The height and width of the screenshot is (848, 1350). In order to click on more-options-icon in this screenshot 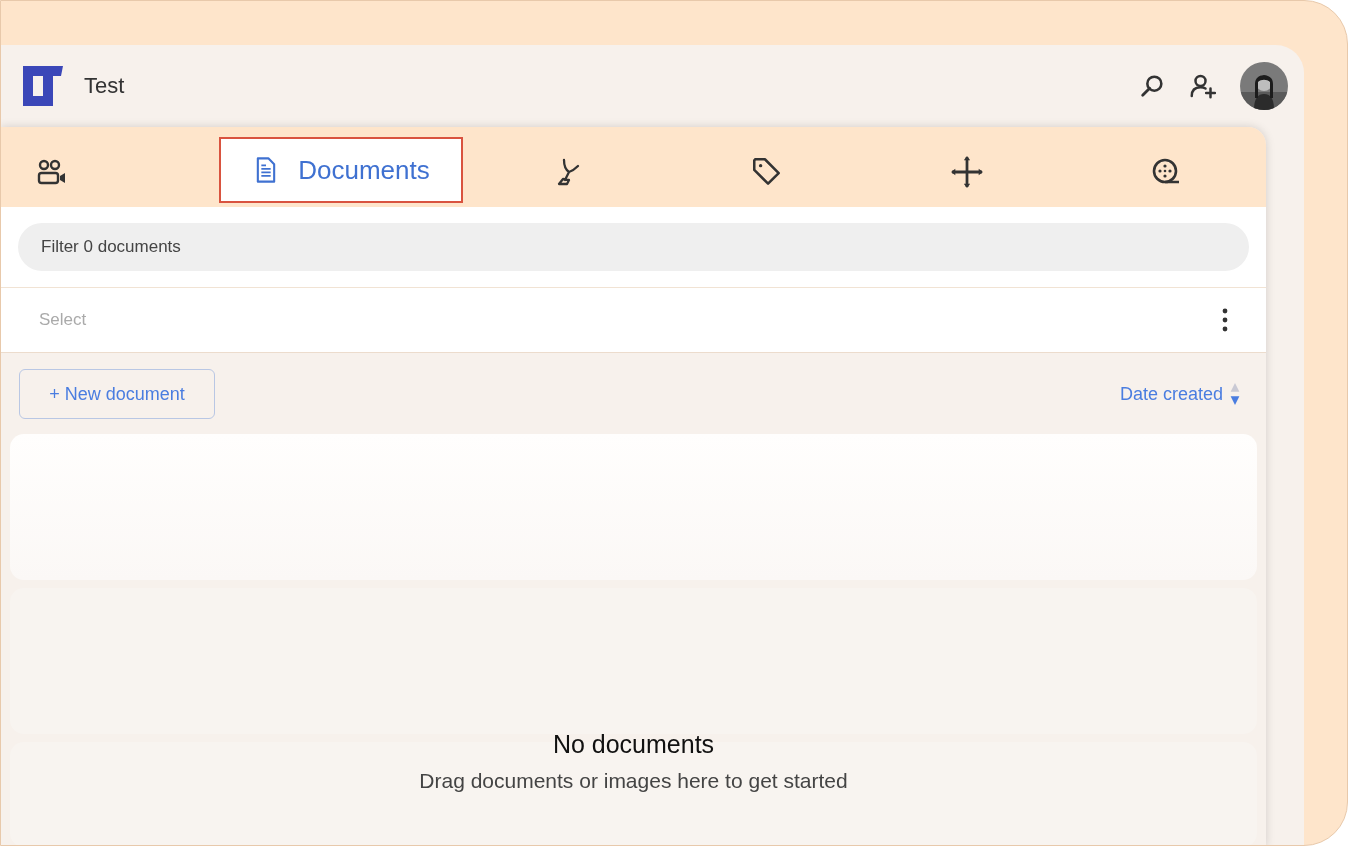, I will do `click(1225, 320)`.